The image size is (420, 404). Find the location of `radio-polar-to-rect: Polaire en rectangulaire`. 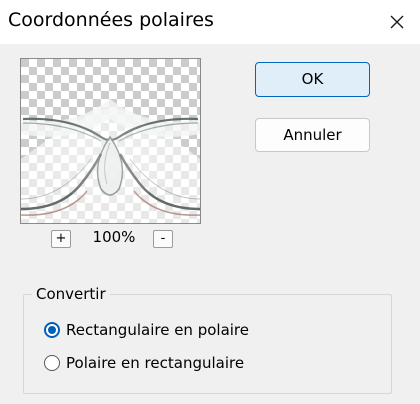

radio-polar-to-rect: Polaire en rectangulaire is located at coordinates (144, 363).